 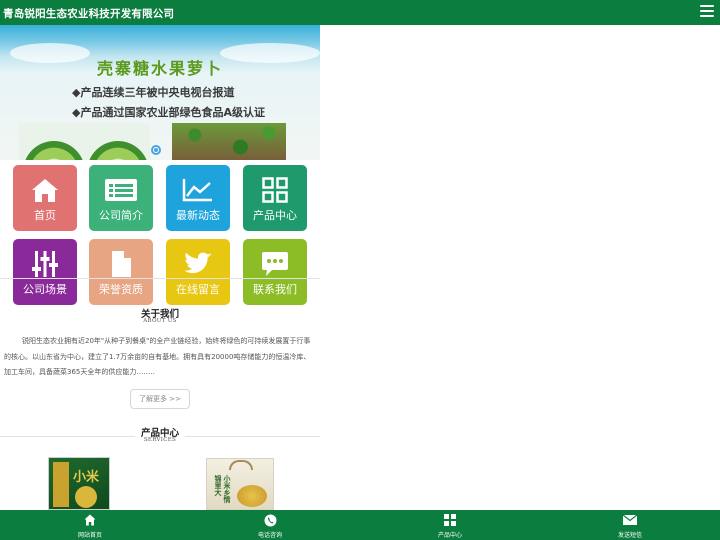 I want to click on tile-online-message: 在线留言, so click(x=198, y=272).